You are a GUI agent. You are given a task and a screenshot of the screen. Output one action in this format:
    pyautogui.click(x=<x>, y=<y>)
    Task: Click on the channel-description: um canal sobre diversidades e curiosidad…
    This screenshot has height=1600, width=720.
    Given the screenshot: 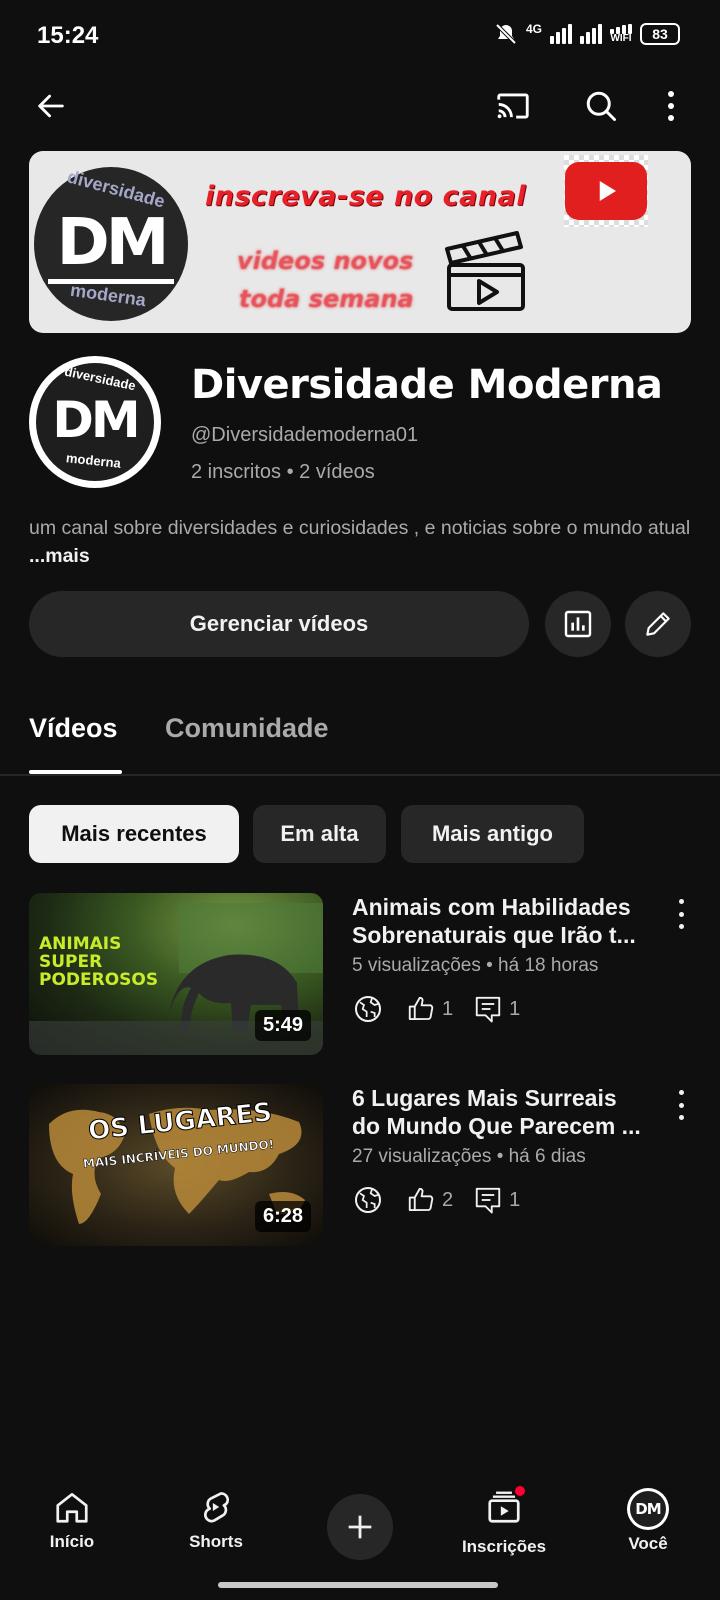 What is the action you would take?
    pyautogui.click(x=360, y=542)
    